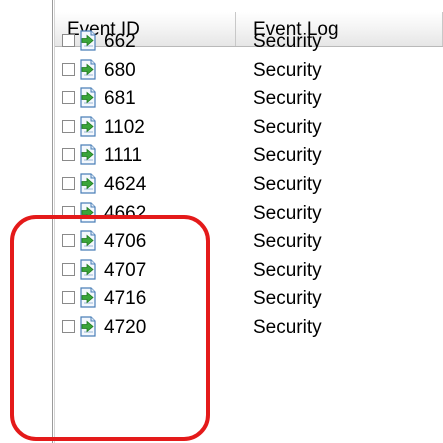 The height and width of the screenshot is (443, 443). What do you see at coordinates (249, 327) in the screenshot?
I see `table-row: 4720 Security` at bounding box center [249, 327].